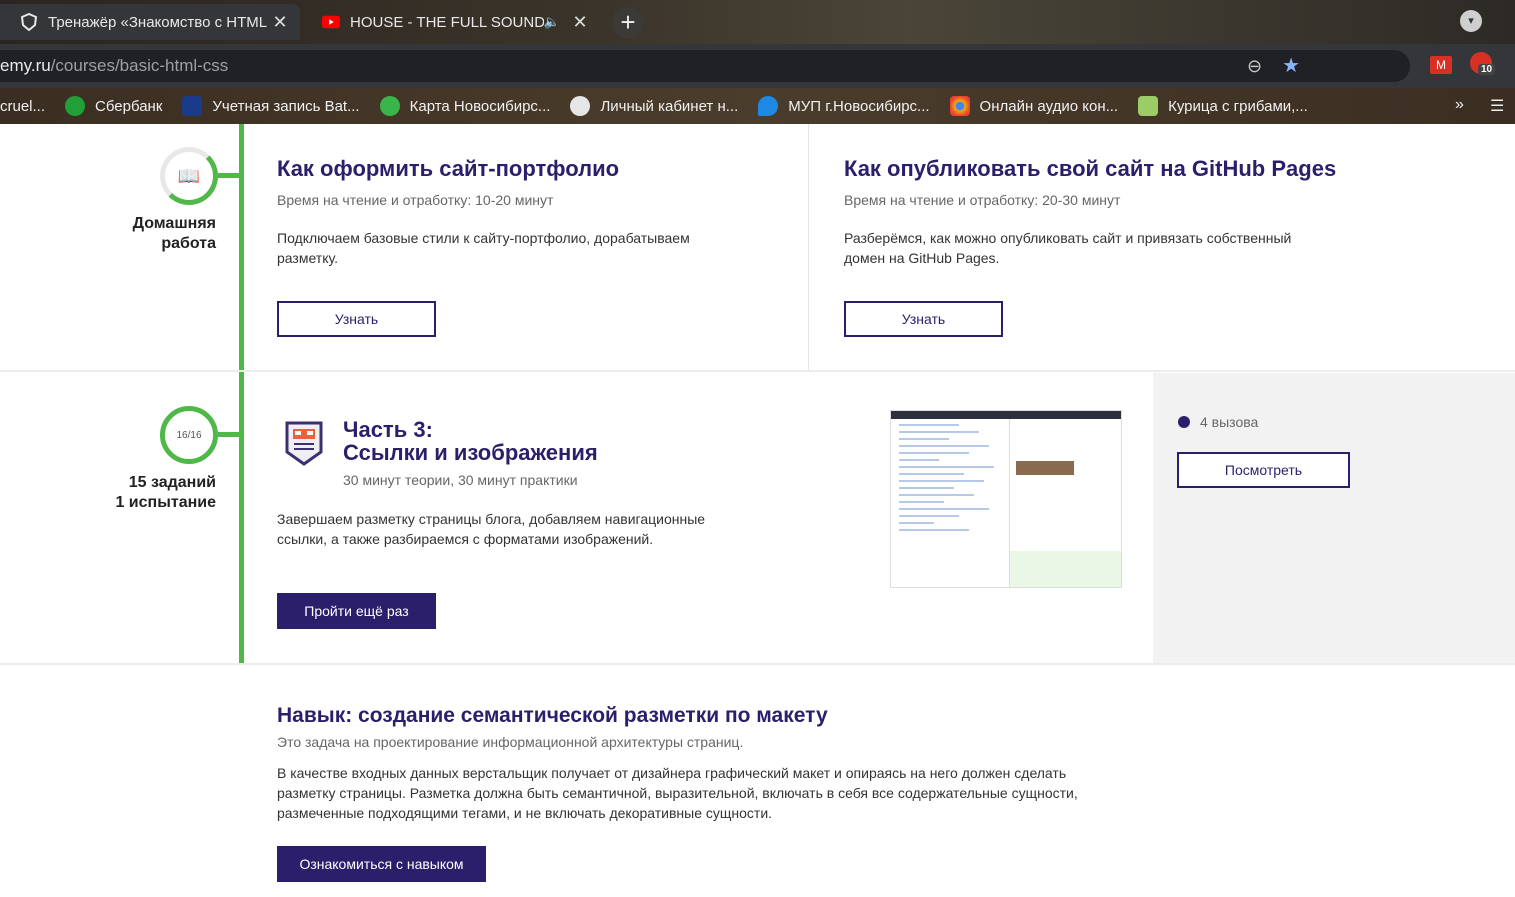  I want to click on bookmarks-overflow-button: », so click(1459, 105).